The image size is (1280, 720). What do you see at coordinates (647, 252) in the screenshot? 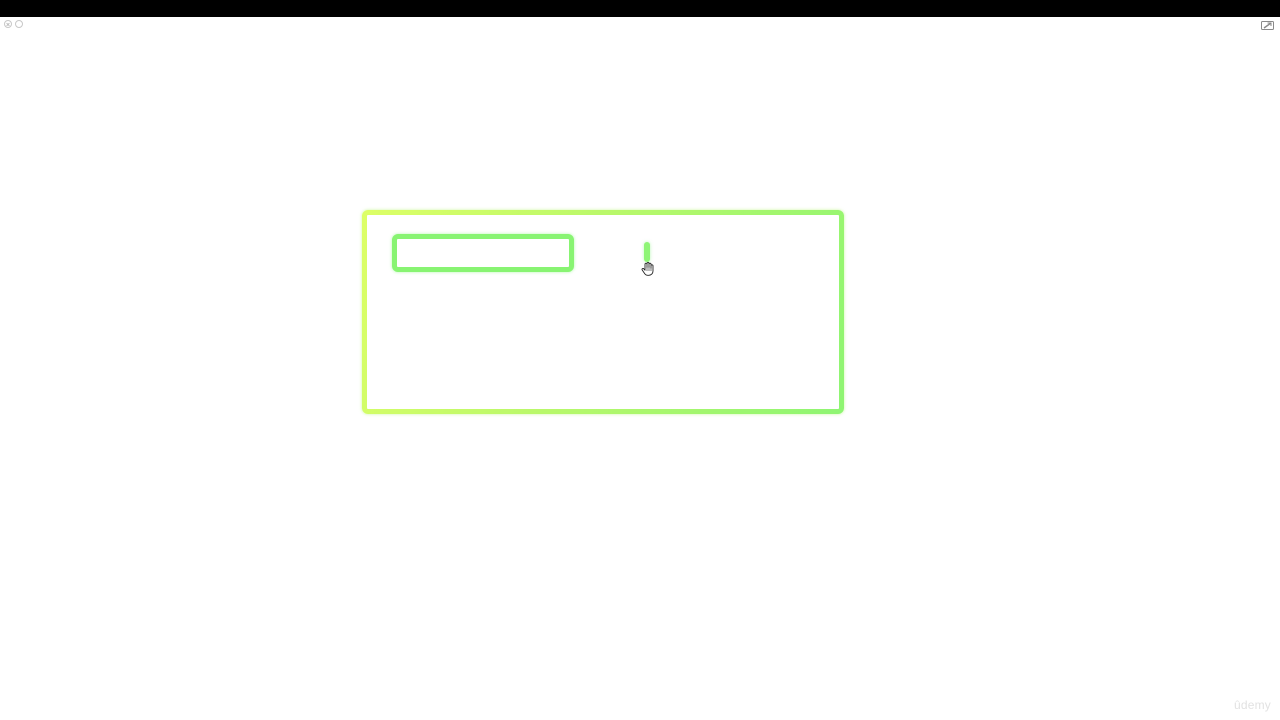
I see `vertical-caret-bar` at bounding box center [647, 252].